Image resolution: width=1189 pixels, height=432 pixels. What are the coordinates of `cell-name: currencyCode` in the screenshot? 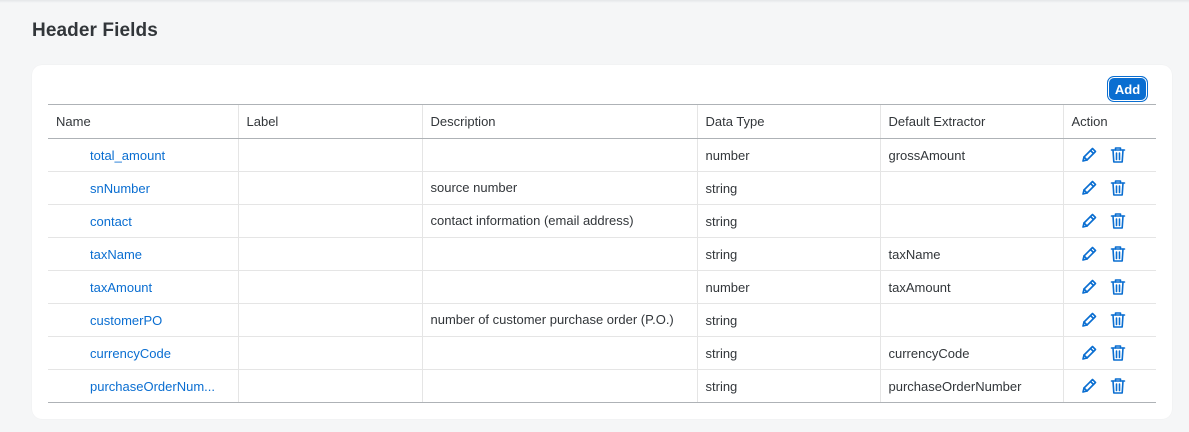 It's located at (143, 353).